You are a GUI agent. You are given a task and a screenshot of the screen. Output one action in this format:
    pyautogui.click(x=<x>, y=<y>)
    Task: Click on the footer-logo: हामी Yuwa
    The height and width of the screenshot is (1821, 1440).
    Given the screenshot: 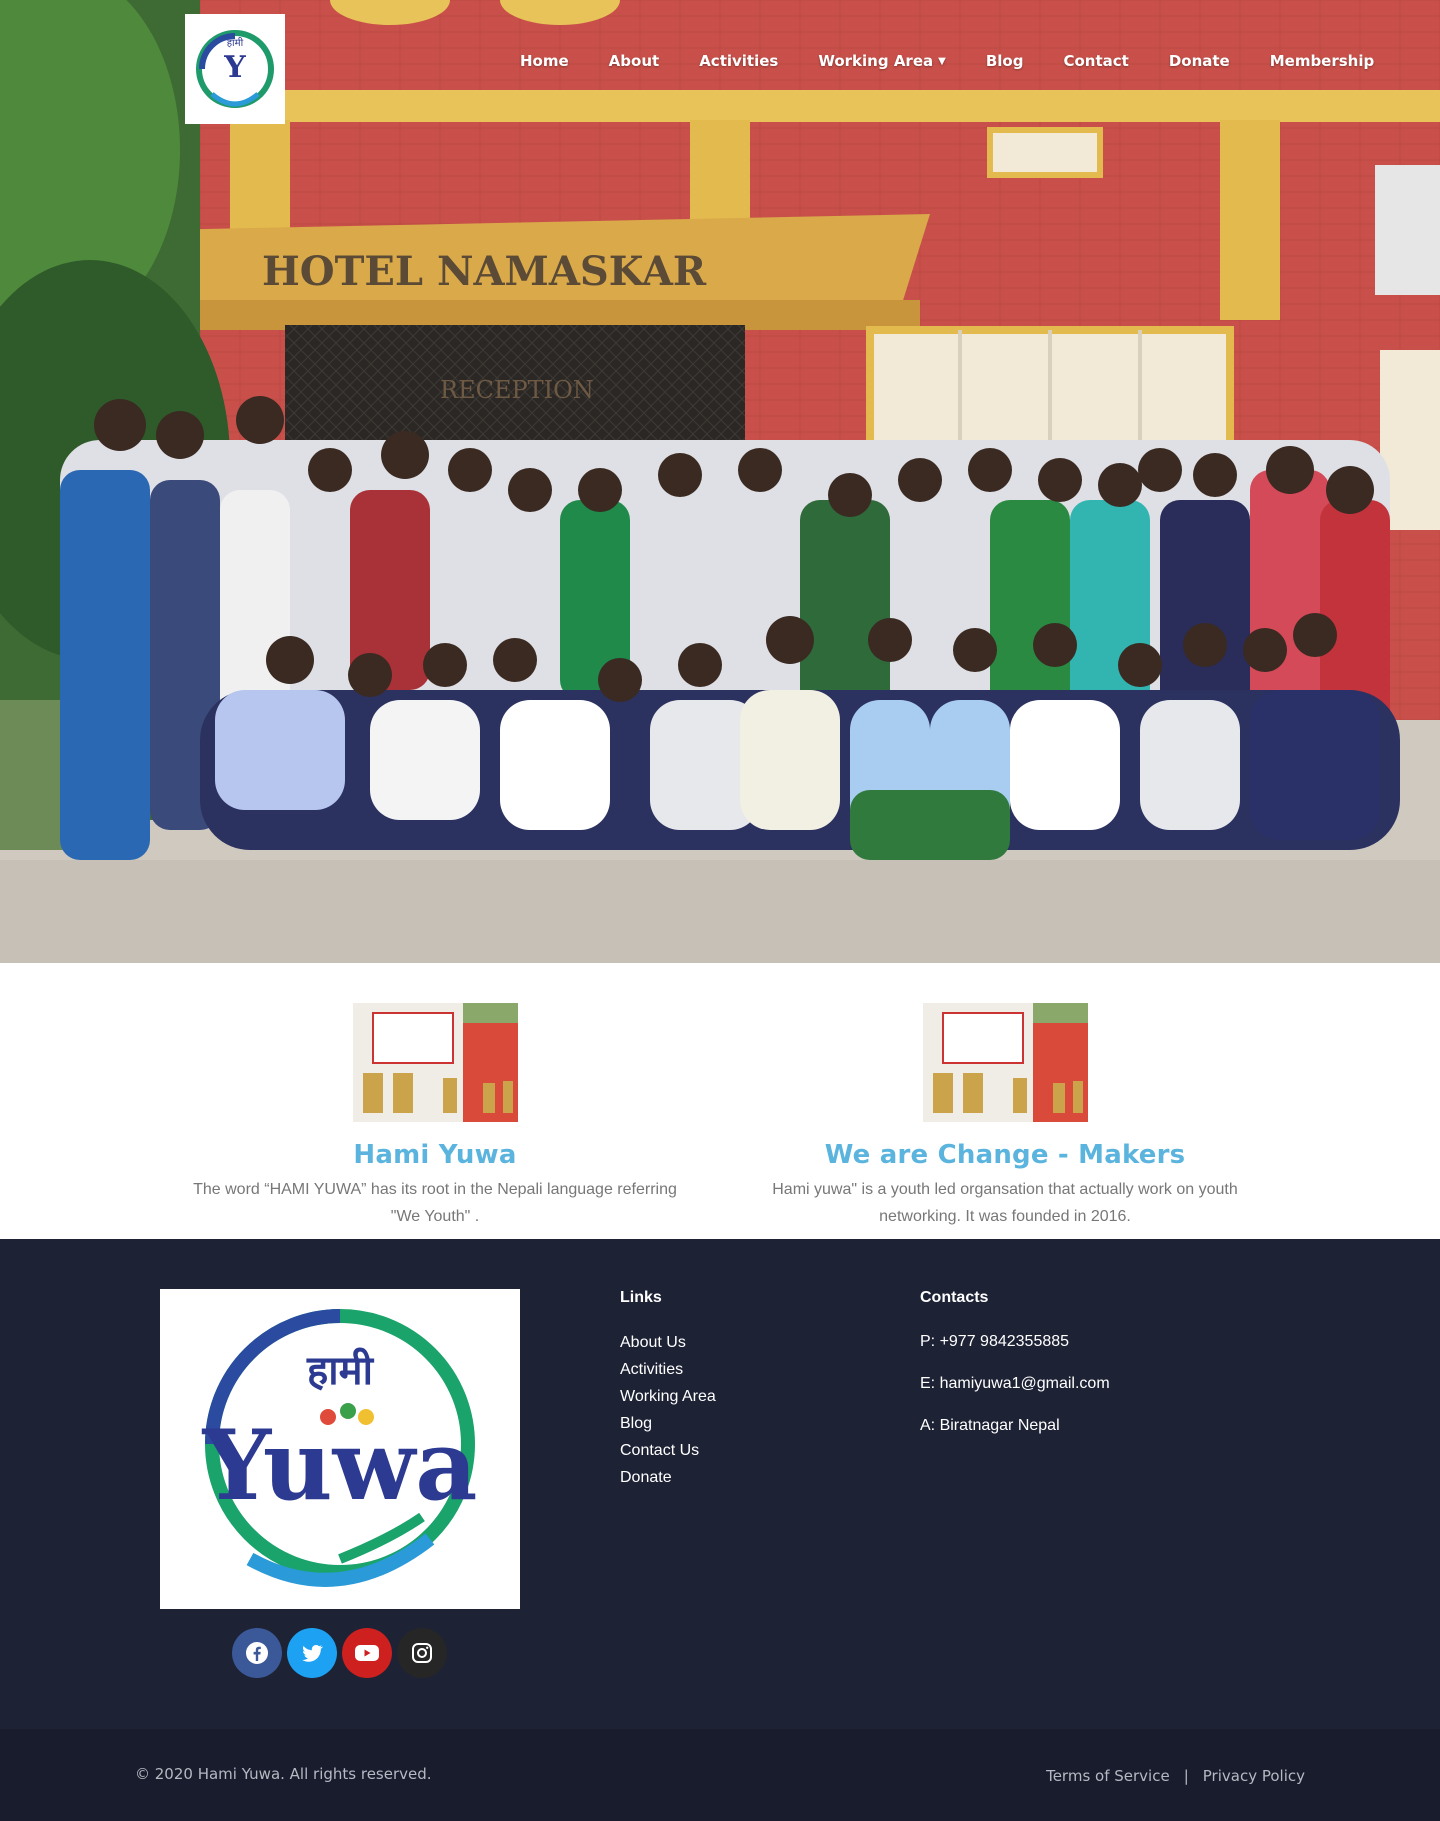 What is the action you would take?
    pyautogui.click(x=340, y=1449)
    